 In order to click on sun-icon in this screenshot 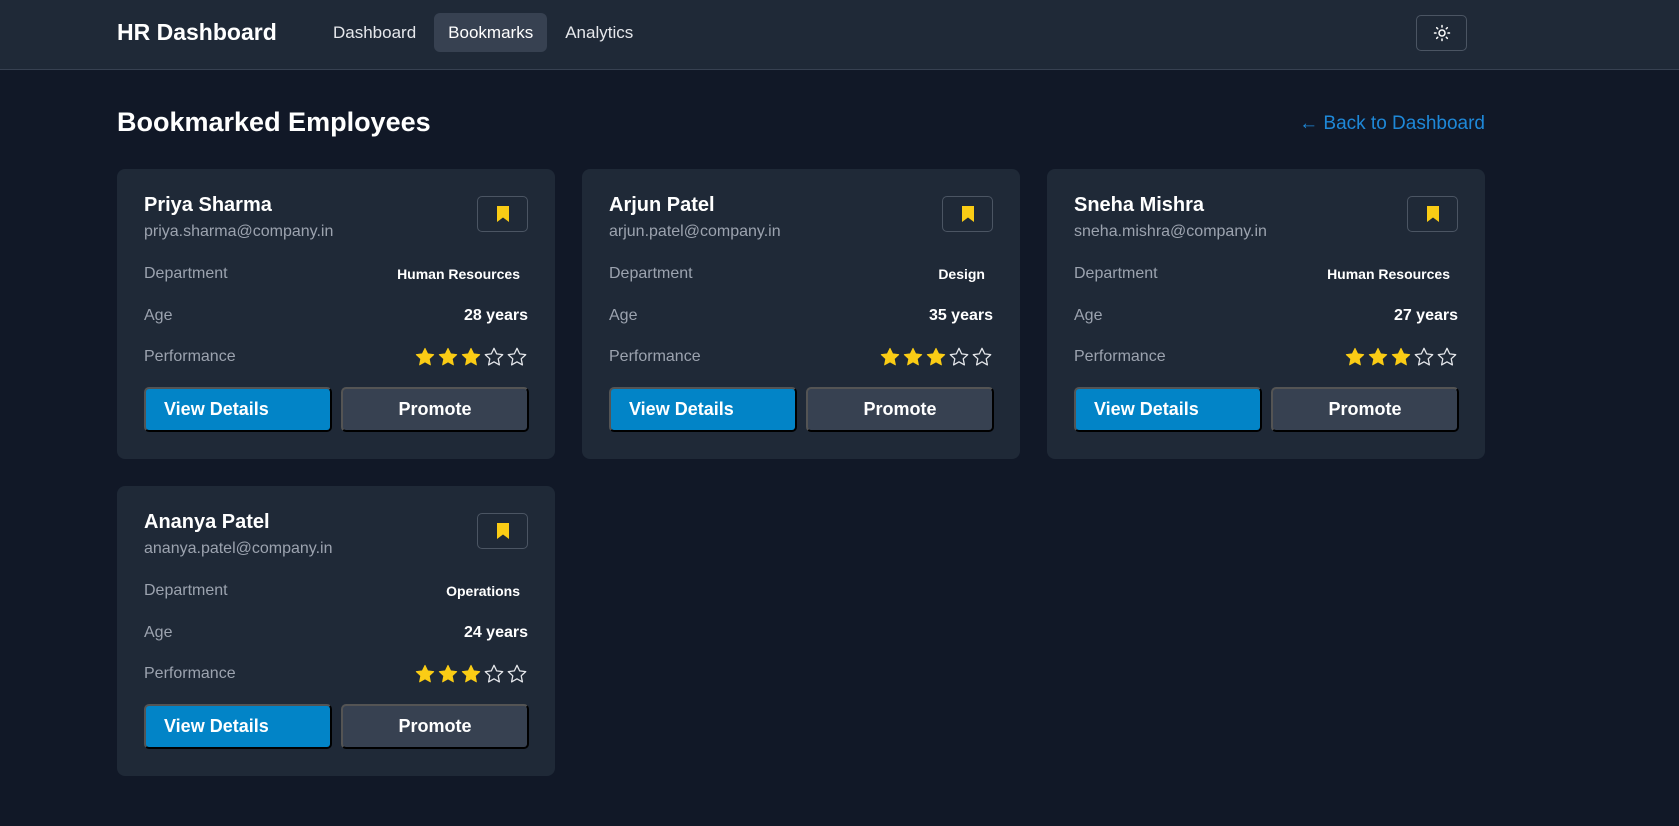, I will do `click(1441, 33)`.